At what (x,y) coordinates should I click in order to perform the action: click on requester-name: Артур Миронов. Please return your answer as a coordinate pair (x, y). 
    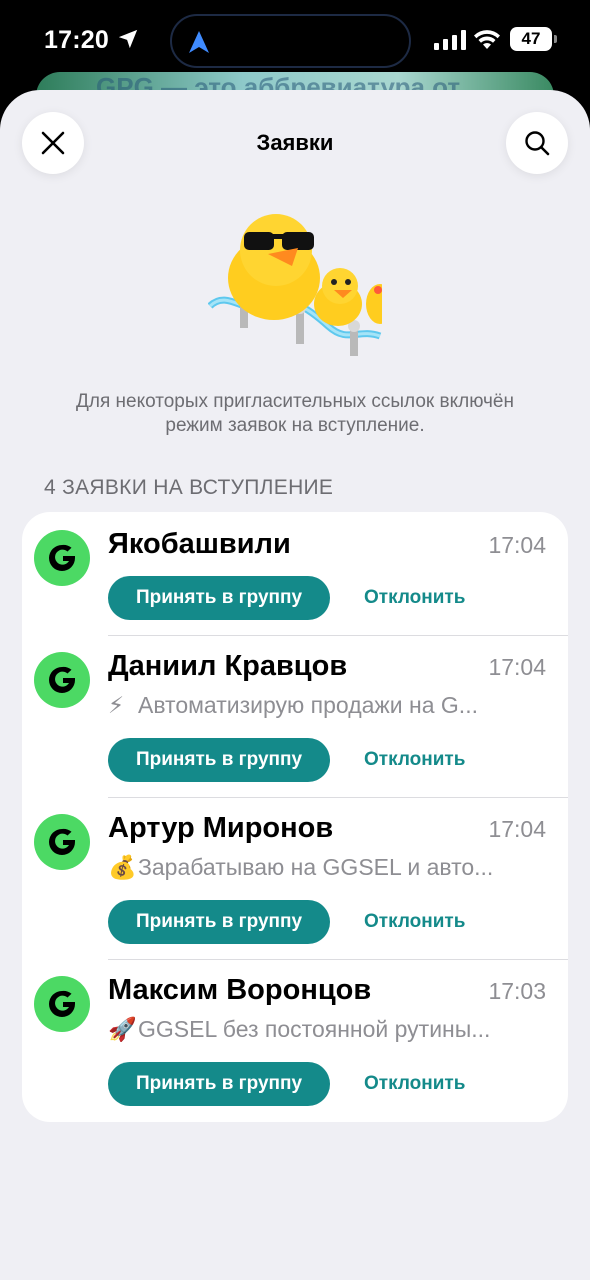
    Looking at the image, I should click on (221, 828).